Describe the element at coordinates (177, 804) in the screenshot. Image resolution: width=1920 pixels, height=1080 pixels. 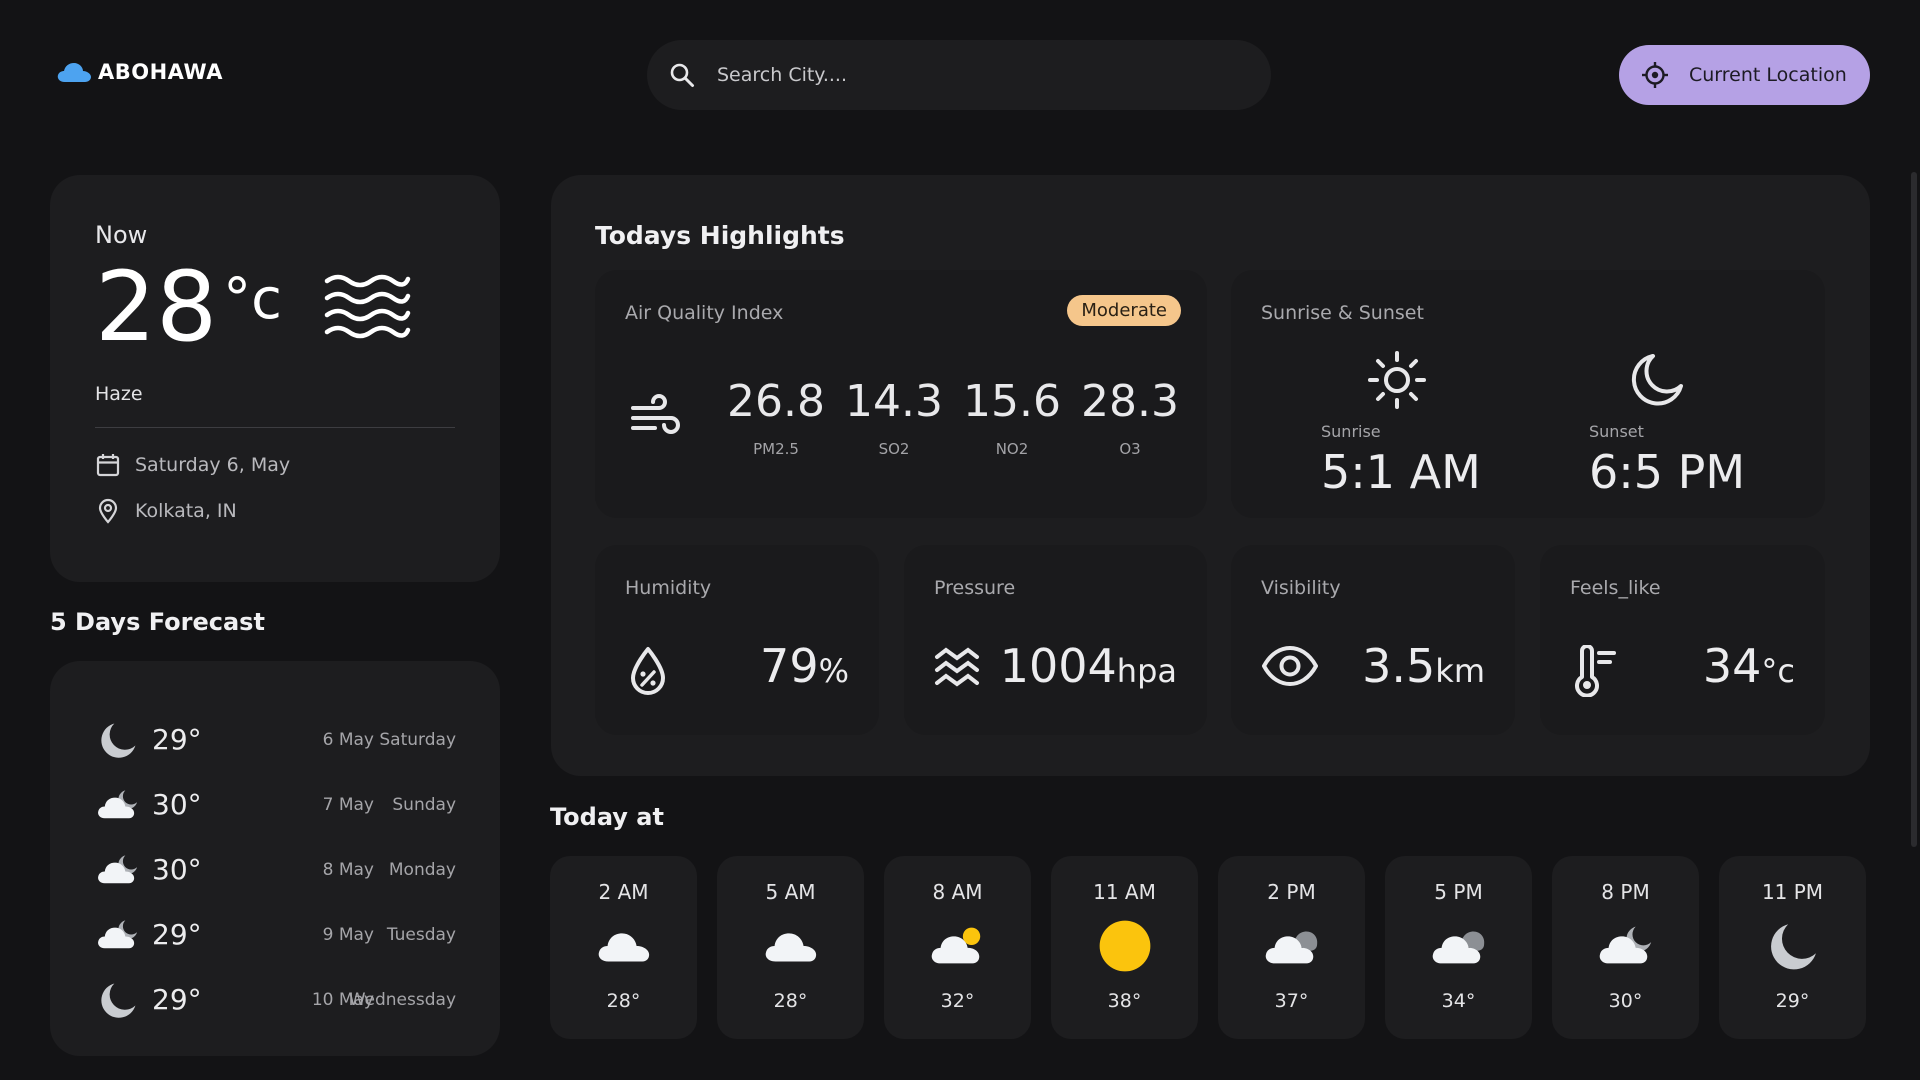
I see `forecast-temp: 30°` at that location.